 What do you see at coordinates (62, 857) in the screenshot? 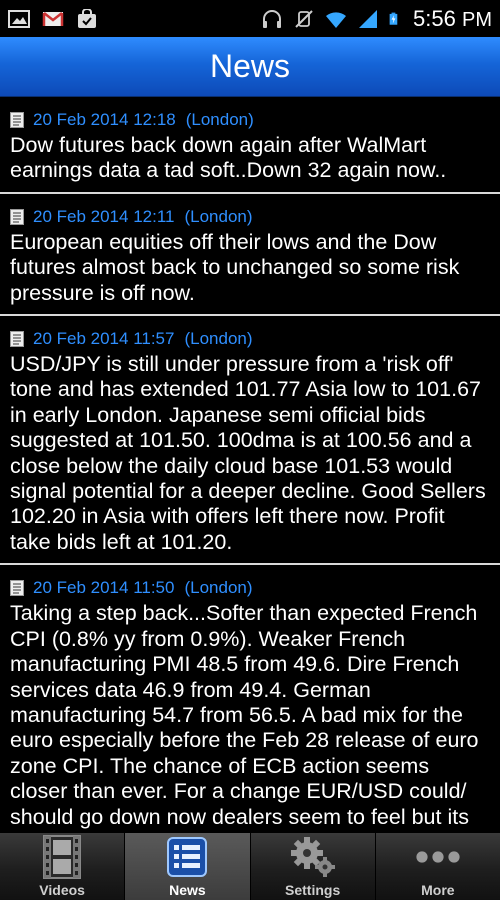
I see `film-icon` at bounding box center [62, 857].